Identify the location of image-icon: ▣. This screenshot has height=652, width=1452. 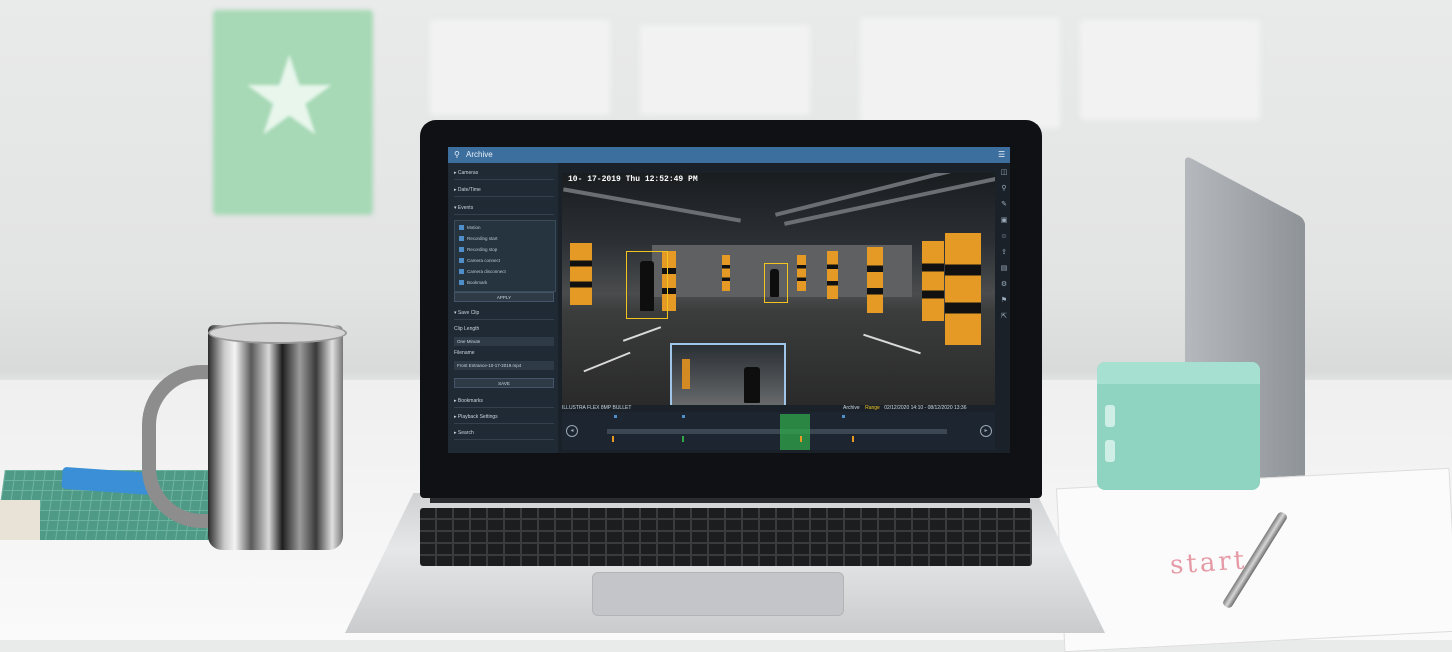
(1004, 221).